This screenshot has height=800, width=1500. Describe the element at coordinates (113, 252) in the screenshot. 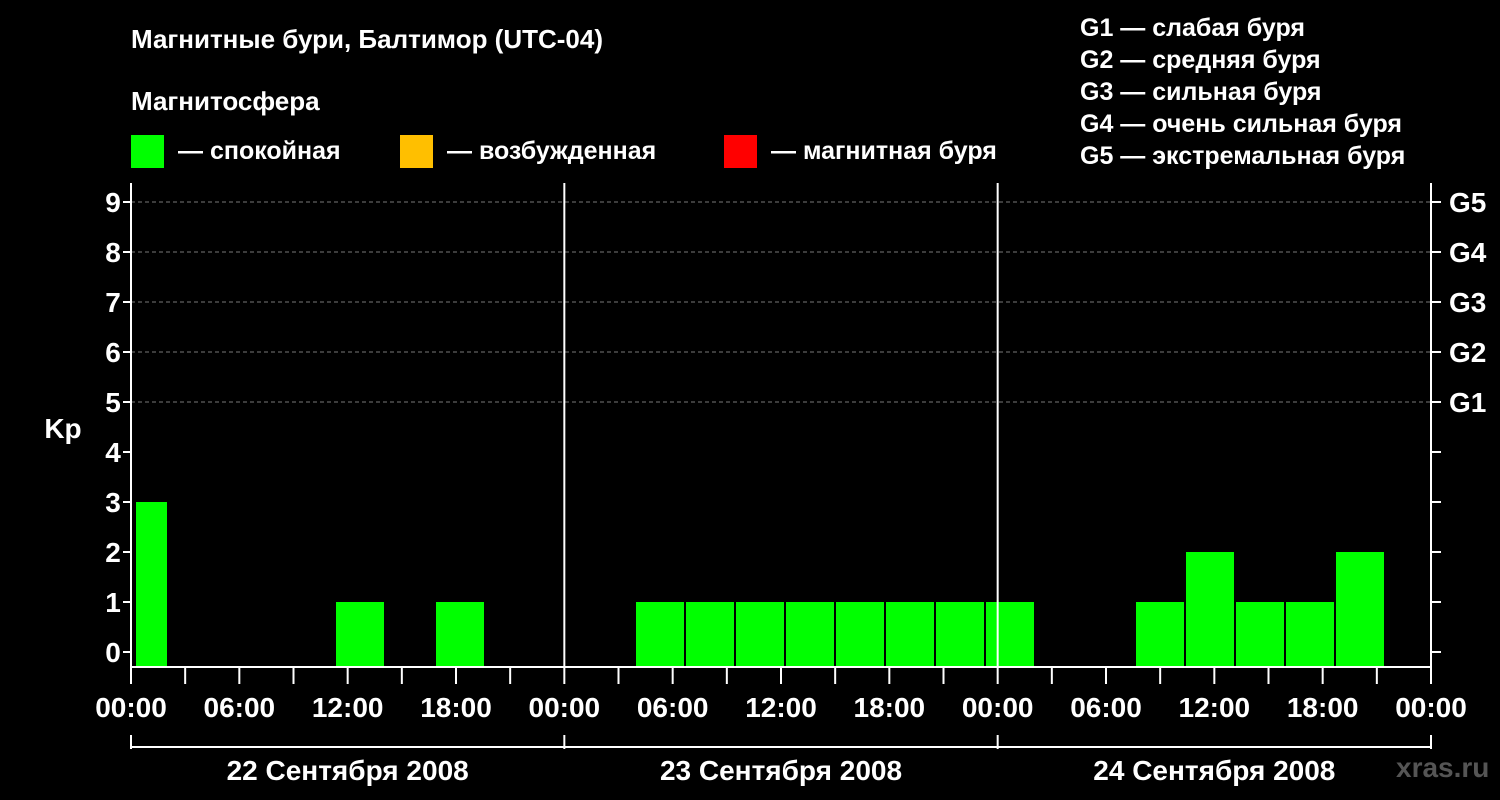

I see `y-tick-label: 8` at that location.